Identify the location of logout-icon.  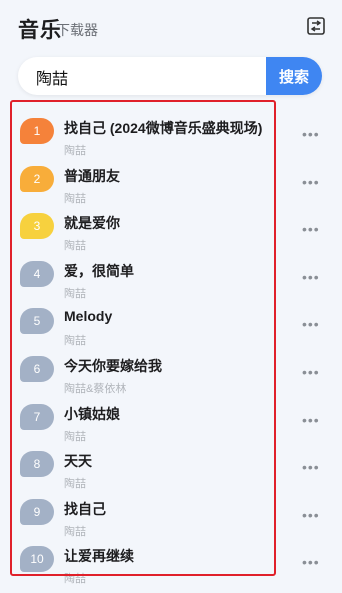
(316, 26).